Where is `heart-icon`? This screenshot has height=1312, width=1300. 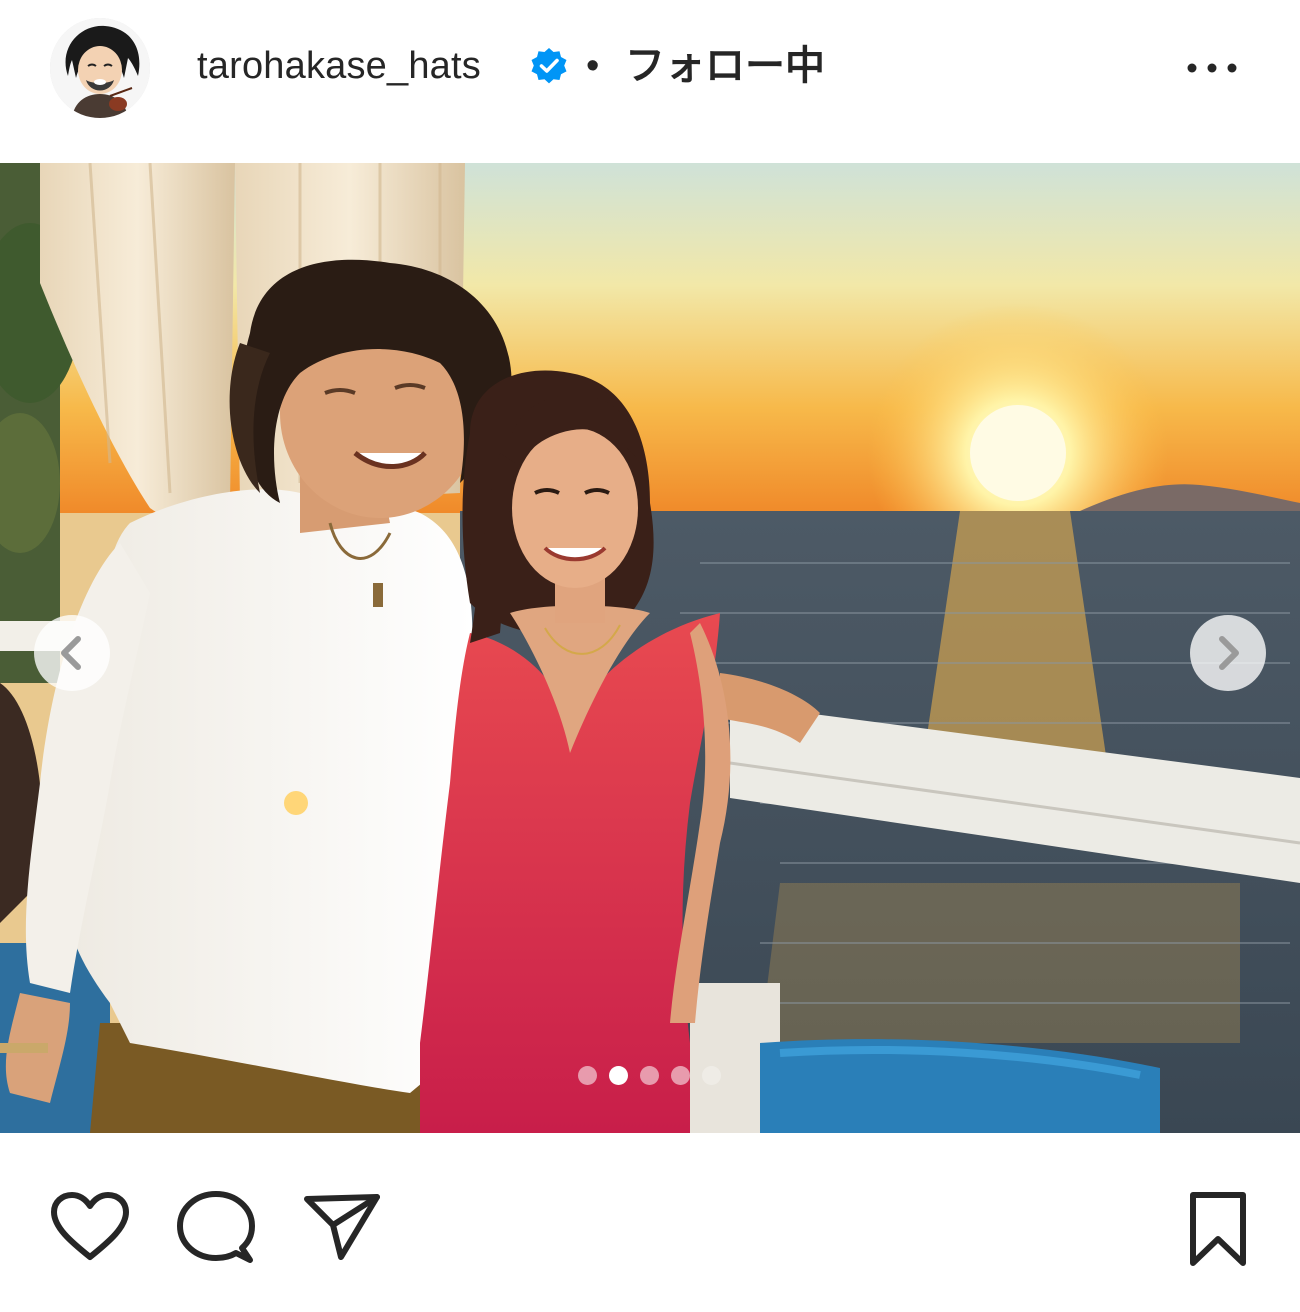 heart-icon is located at coordinates (90, 1226).